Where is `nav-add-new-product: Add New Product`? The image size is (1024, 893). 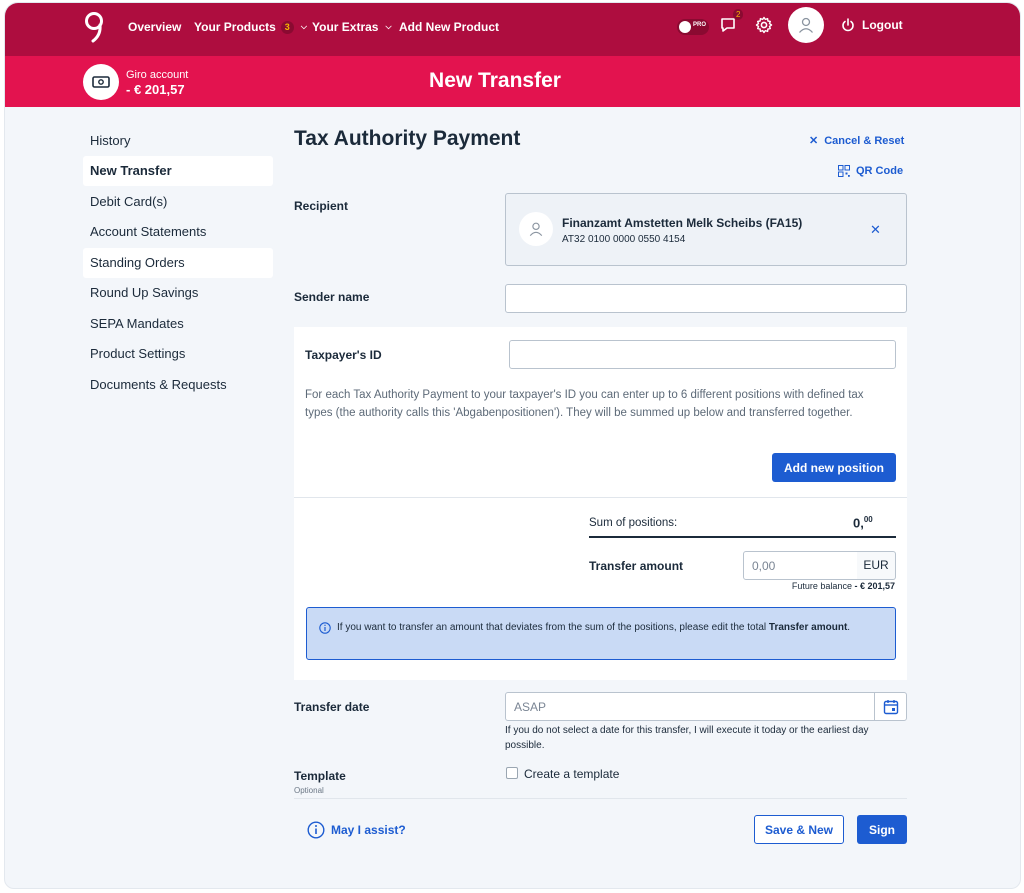 nav-add-new-product: Add New Product is located at coordinates (449, 27).